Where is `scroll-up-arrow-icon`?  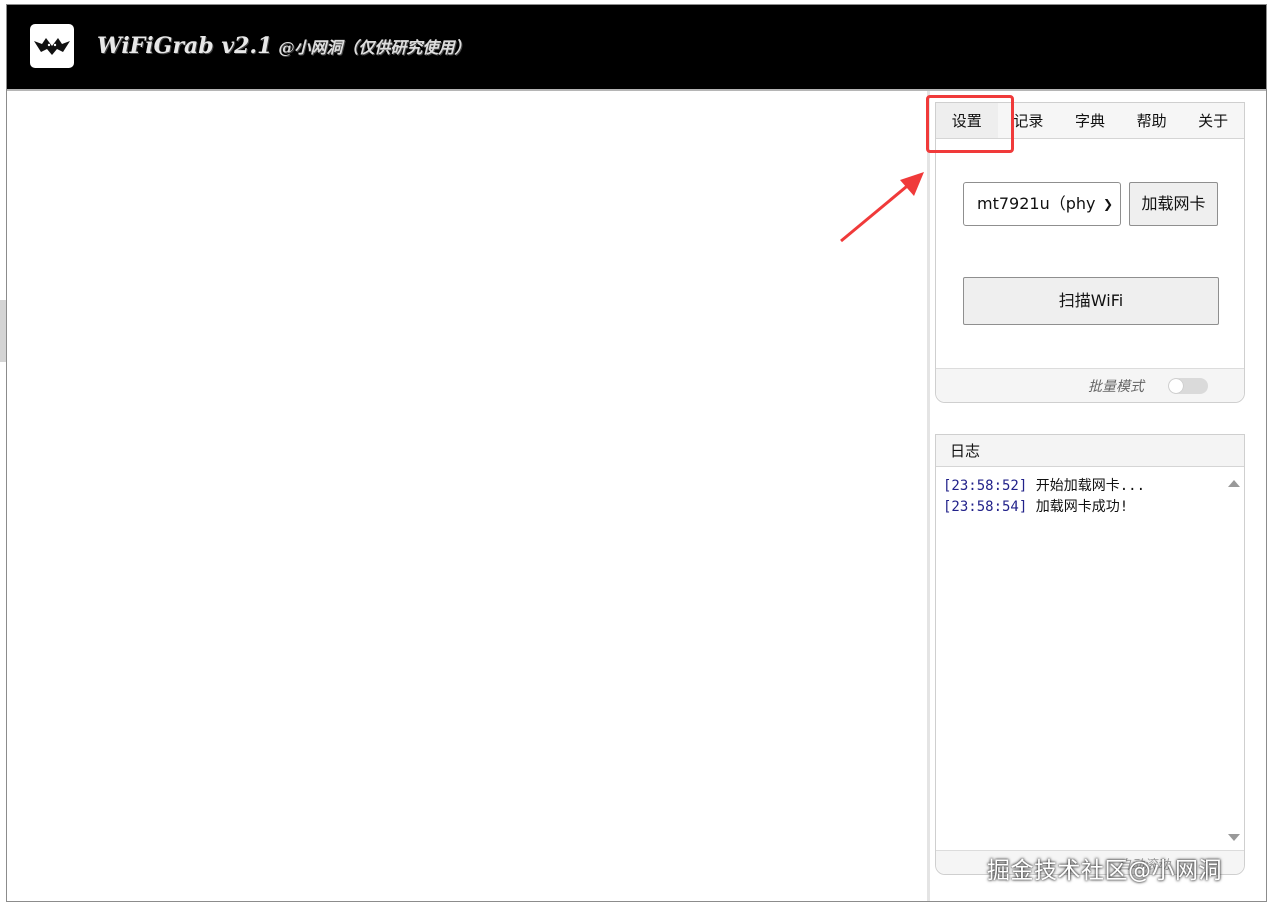
scroll-up-arrow-icon is located at coordinates (1234, 483).